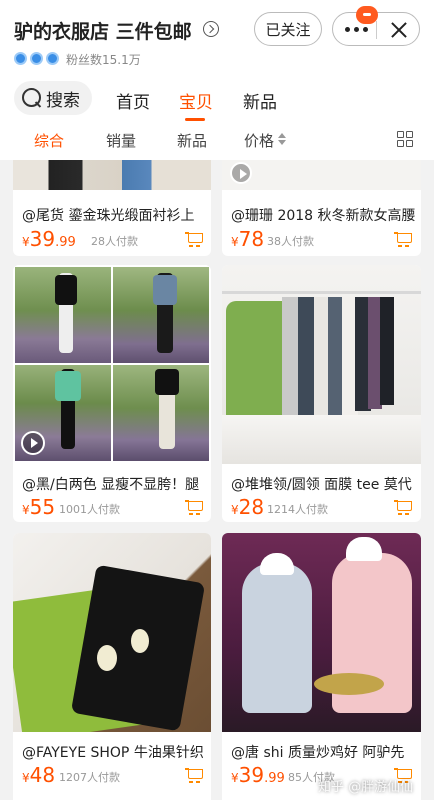  What do you see at coordinates (405, 139) in the screenshot?
I see `grid-view-icon` at bounding box center [405, 139].